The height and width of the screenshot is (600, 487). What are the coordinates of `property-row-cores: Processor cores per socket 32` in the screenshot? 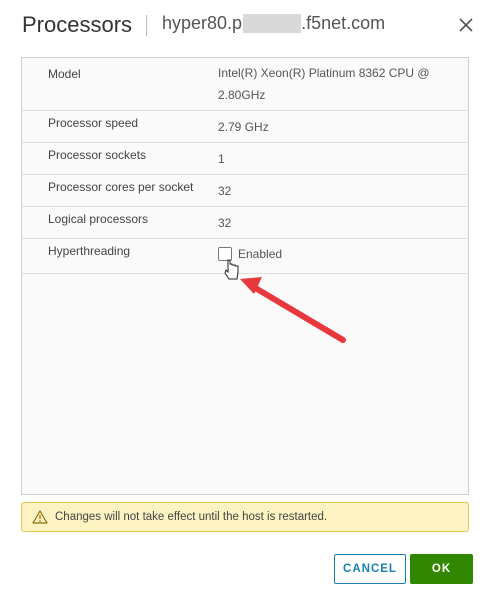 It's located at (245, 191).